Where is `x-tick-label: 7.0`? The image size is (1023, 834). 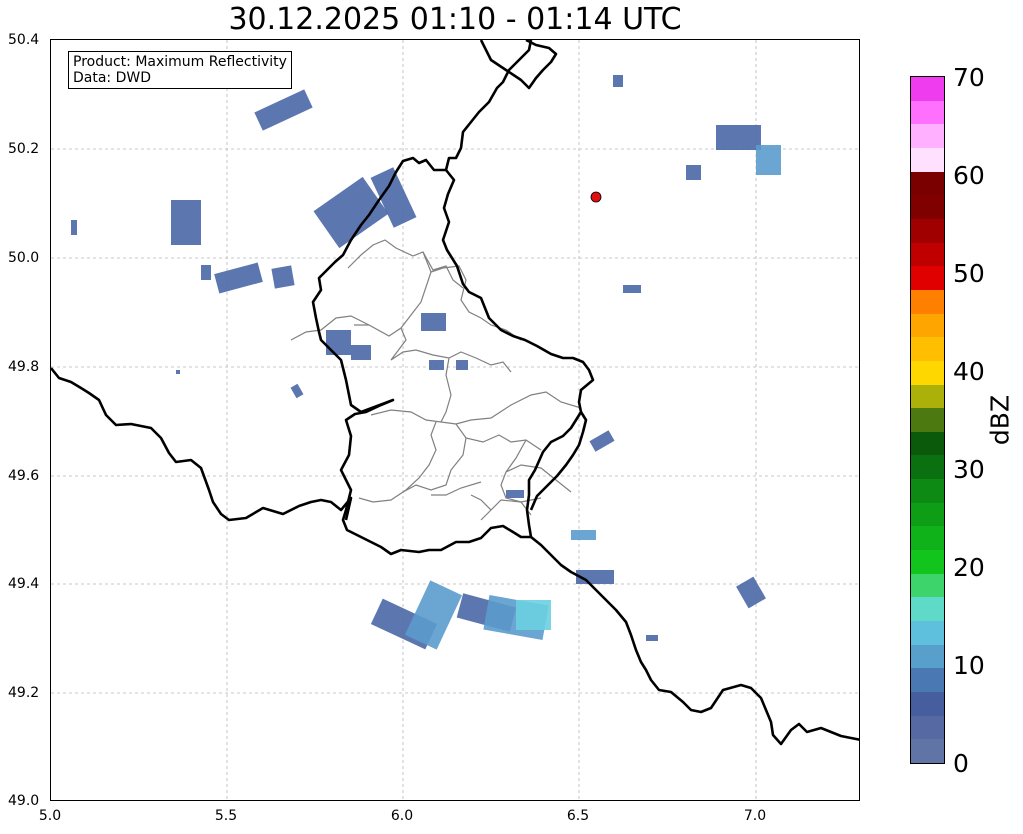 x-tick-label: 7.0 is located at coordinates (755, 816).